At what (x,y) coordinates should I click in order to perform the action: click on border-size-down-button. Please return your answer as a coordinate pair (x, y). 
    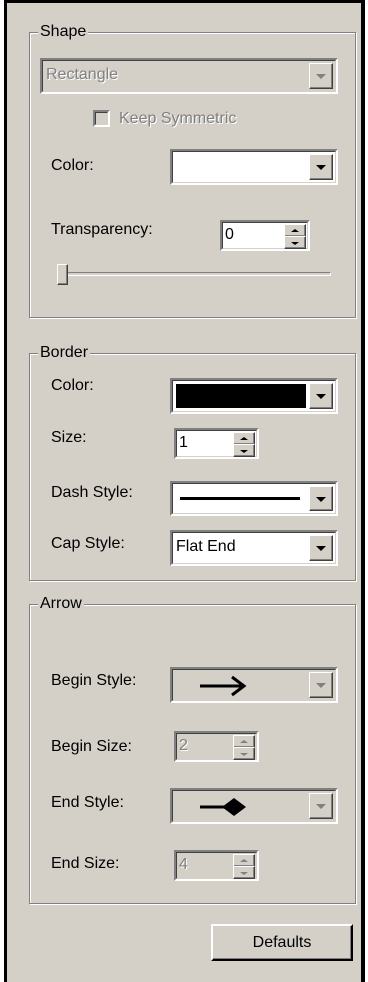
    Looking at the image, I should click on (244, 450).